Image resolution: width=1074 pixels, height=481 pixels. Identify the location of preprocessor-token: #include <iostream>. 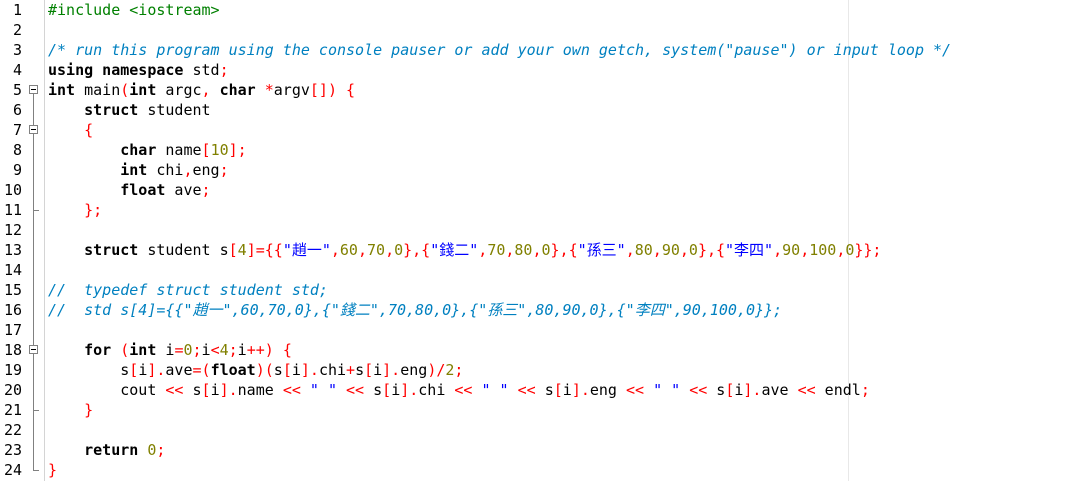
(134, 10).